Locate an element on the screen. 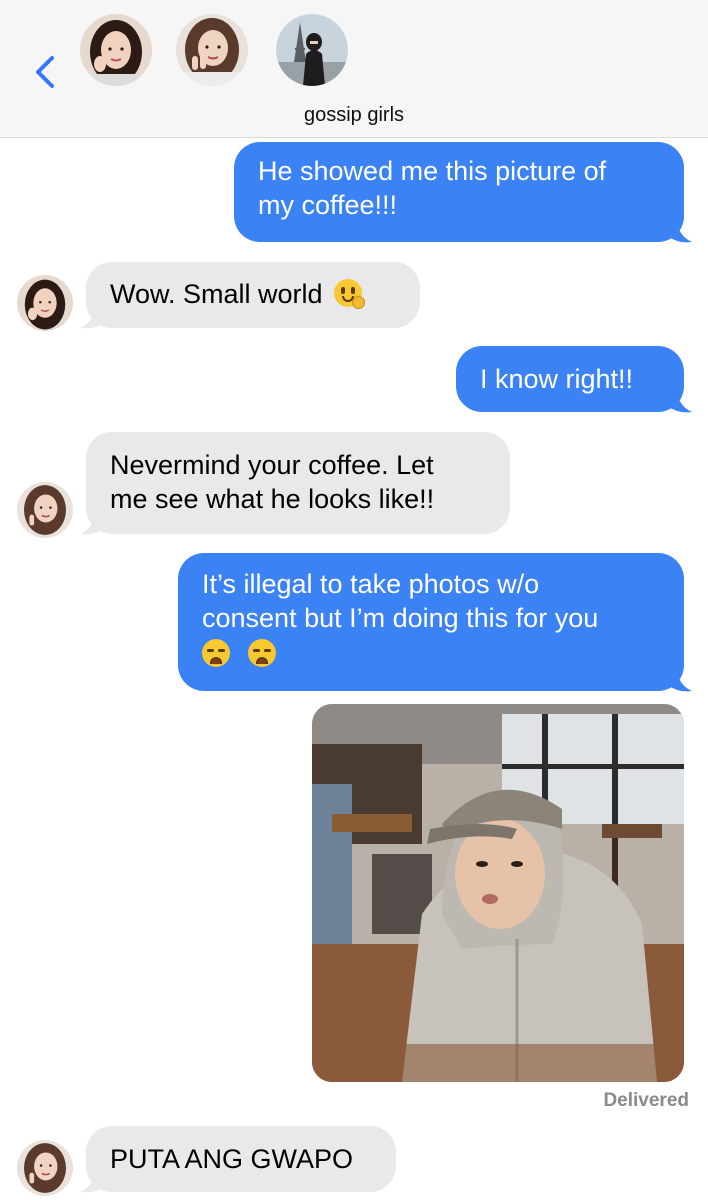 Image resolution: width=708 pixels, height=1200 pixels. message-text: PUTA ANG GWAPO is located at coordinates (232, 1159).